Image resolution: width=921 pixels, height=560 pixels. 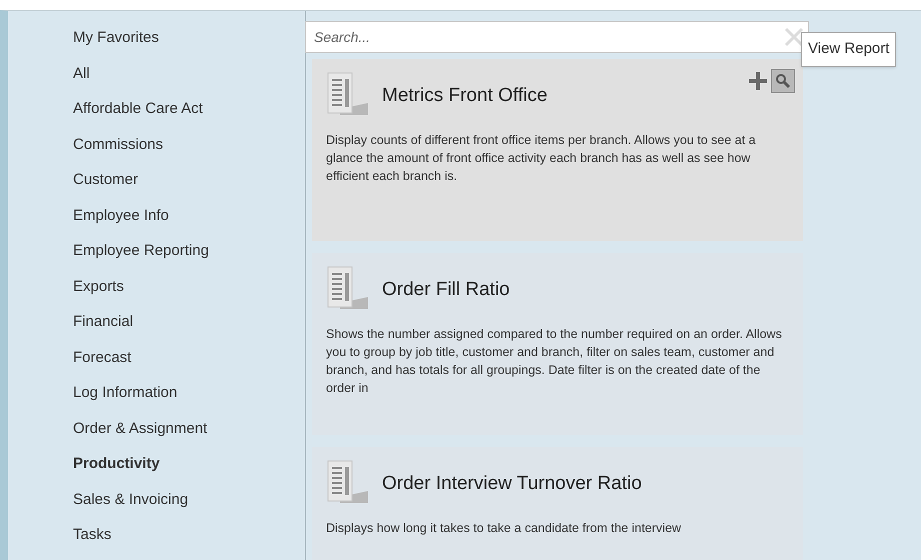 What do you see at coordinates (512, 484) in the screenshot?
I see `report-title: Order Interview Turnover Ratio` at bounding box center [512, 484].